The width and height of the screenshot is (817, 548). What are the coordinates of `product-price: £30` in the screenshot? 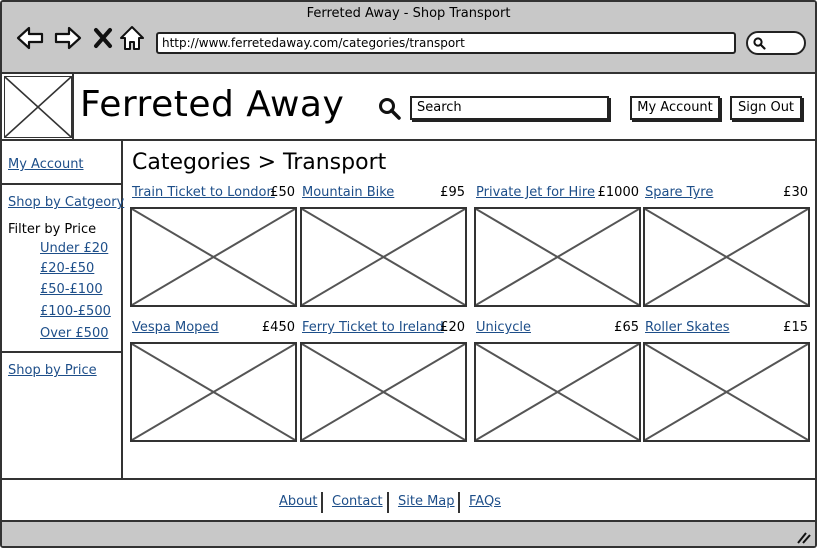 It's located at (795, 192).